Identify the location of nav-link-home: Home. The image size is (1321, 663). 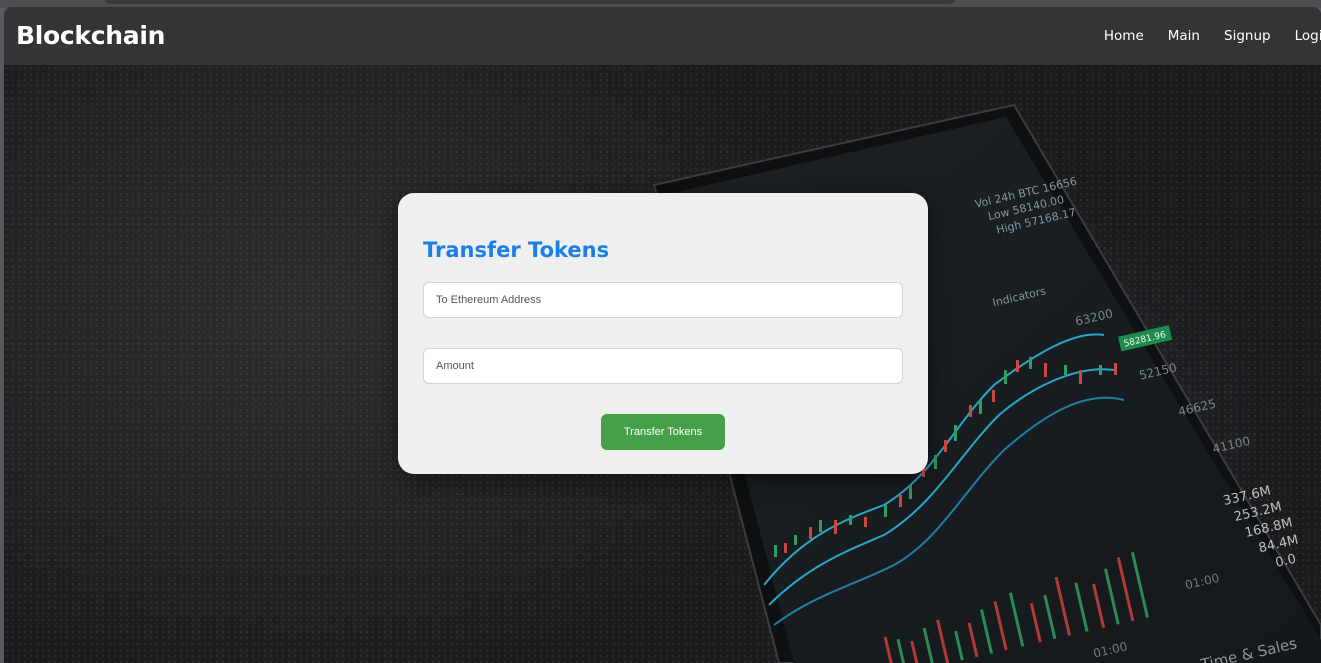
(1124, 36).